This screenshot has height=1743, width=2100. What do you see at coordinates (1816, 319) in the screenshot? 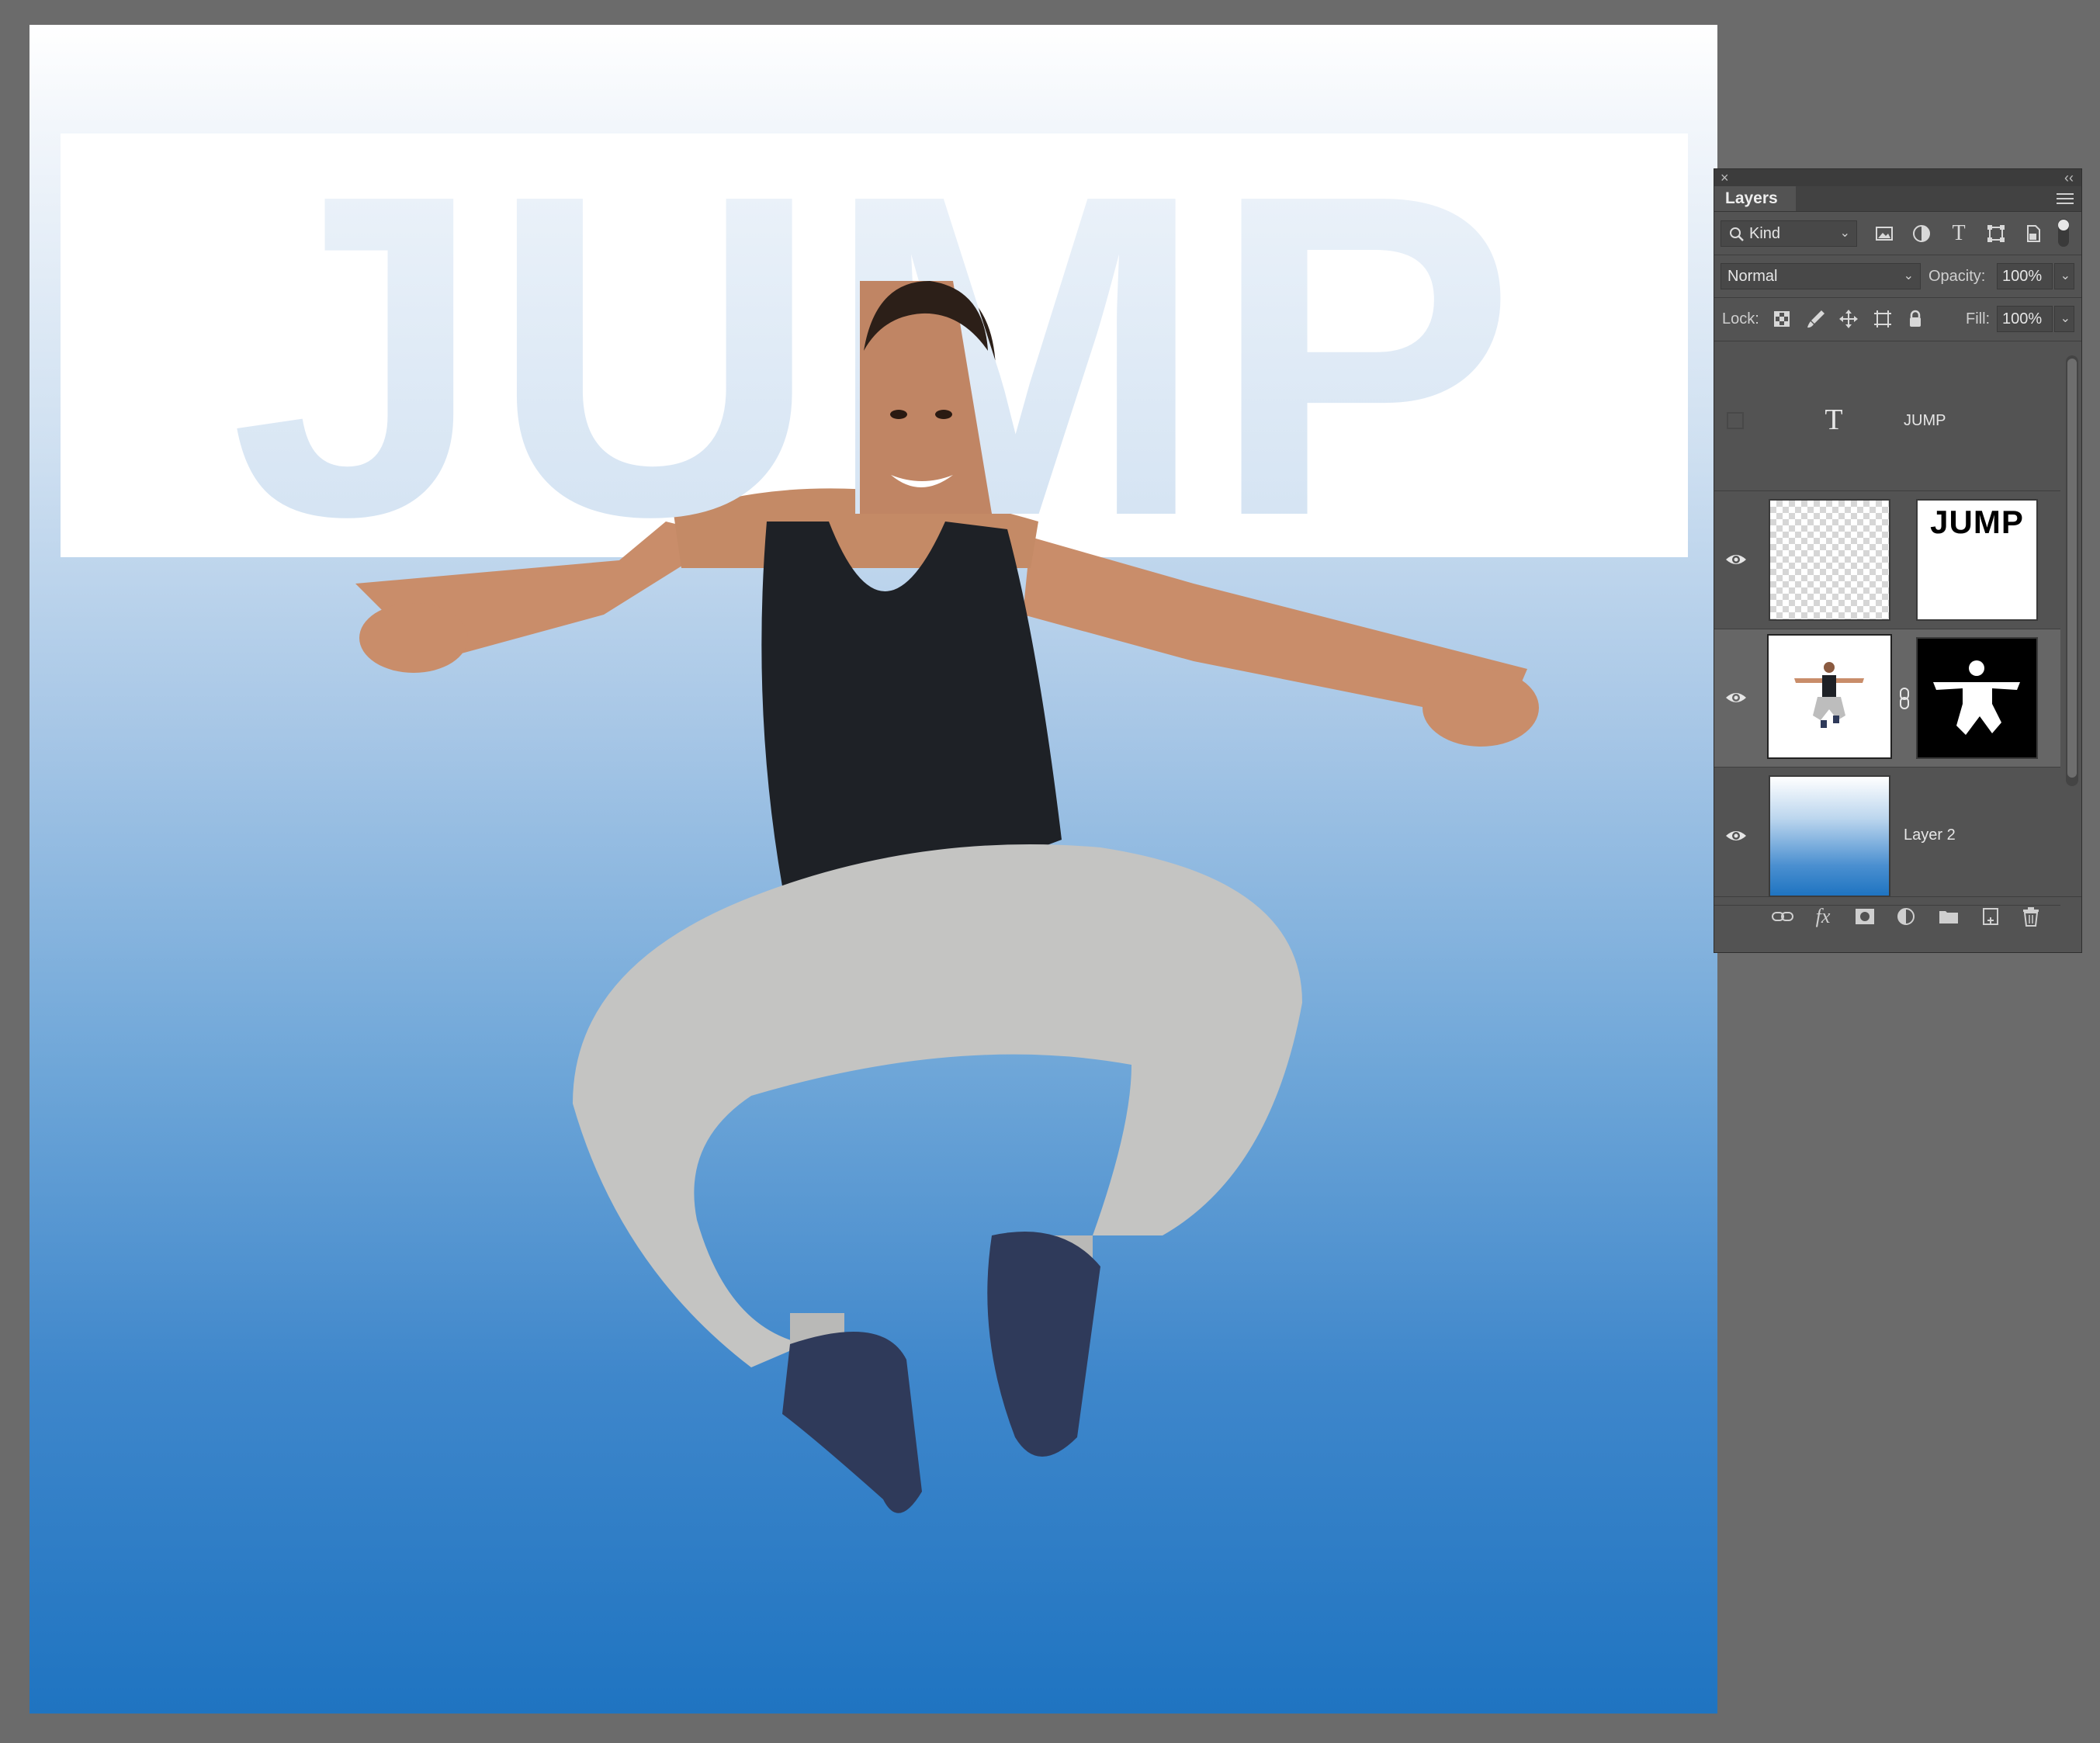
I see `lock-pixels-icon` at bounding box center [1816, 319].